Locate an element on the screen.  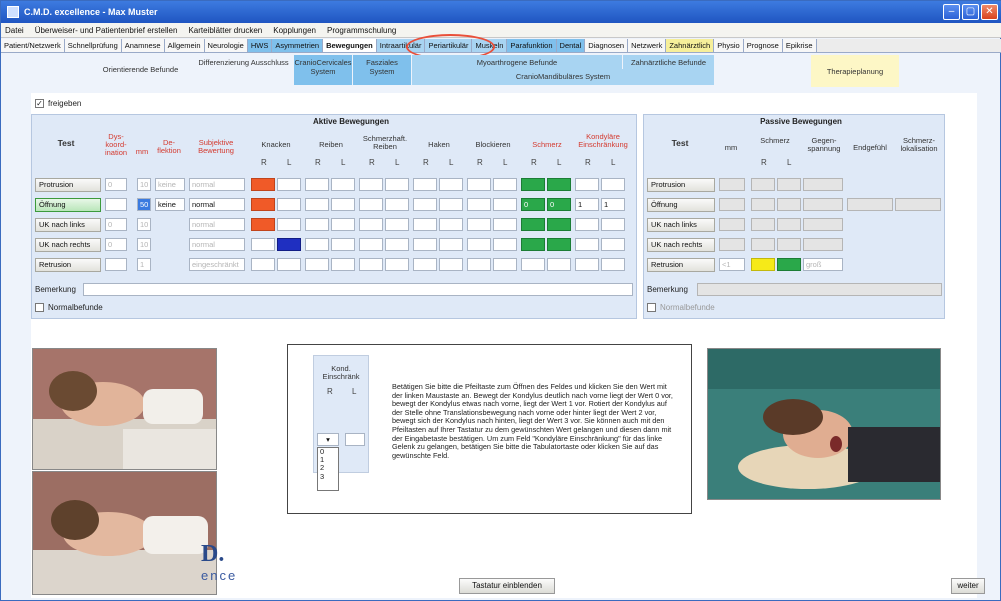
row-button-2: UK nach links is located at coordinates (68, 225).